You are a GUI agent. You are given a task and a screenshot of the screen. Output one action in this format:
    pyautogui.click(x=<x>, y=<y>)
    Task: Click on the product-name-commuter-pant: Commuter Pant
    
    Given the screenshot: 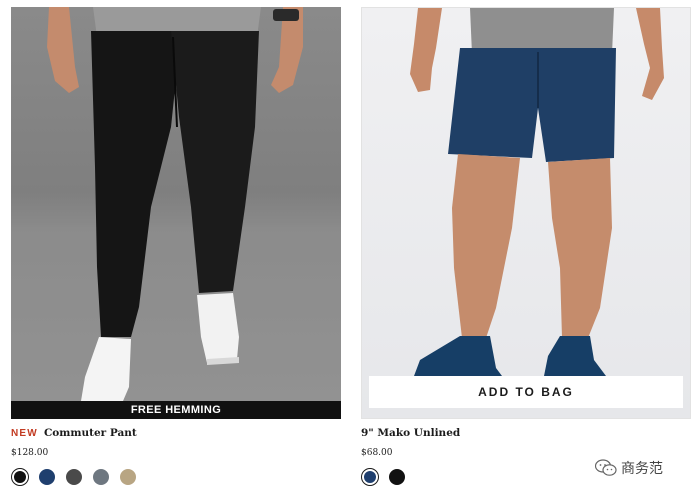 What is the action you would take?
    pyautogui.click(x=90, y=433)
    